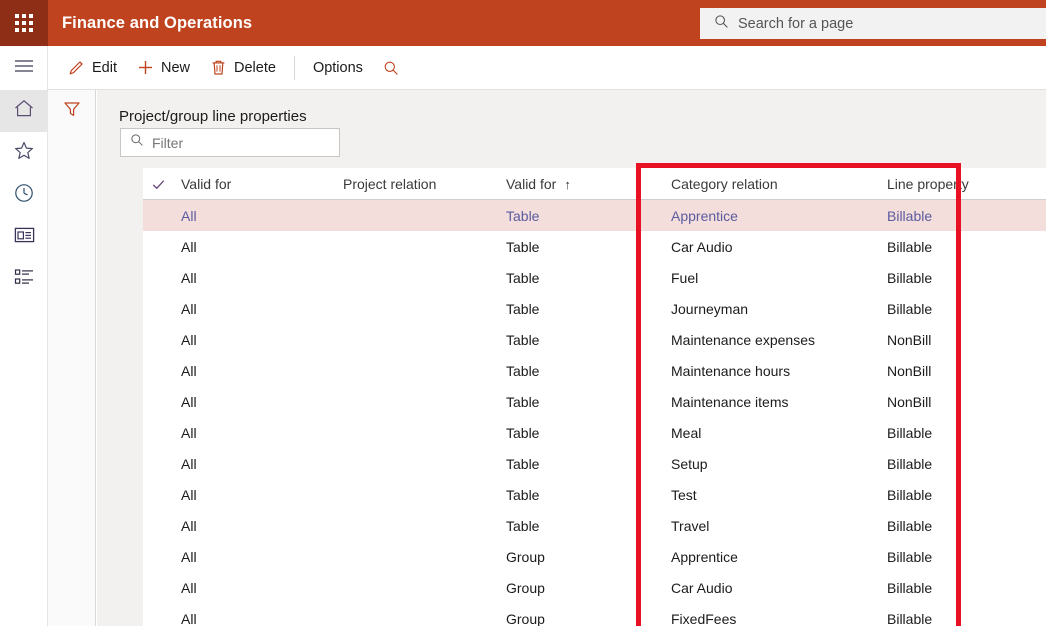  What do you see at coordinates (594, 308) in the screenshot?
I see `table-row: All Table Journeyman Billable` at bounding box center [594, 308].